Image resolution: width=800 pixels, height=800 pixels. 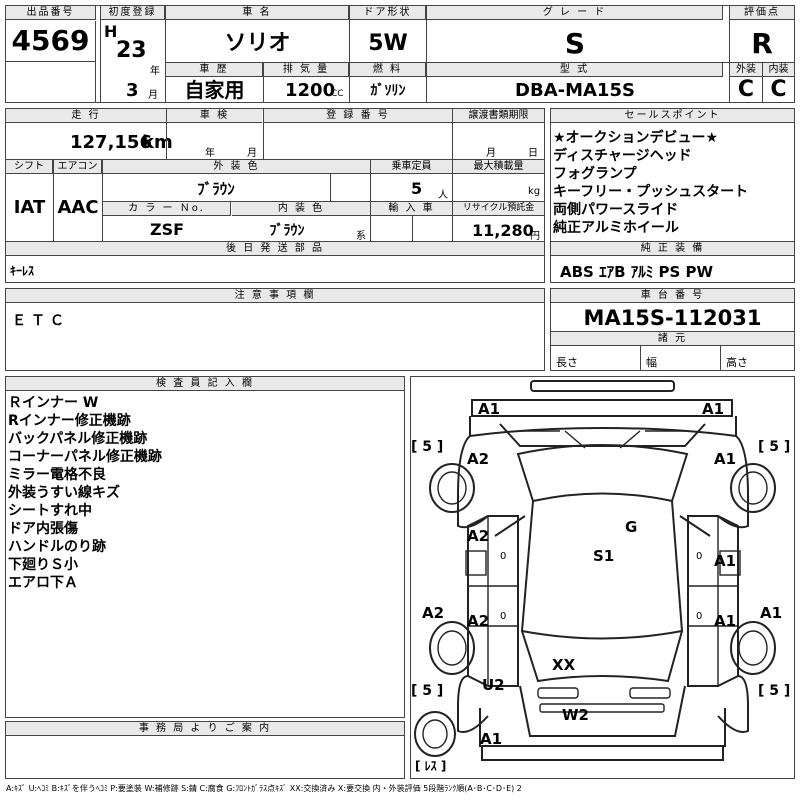 I want to click on grade-a1-right-front: A1, so click(x=725, y=459).